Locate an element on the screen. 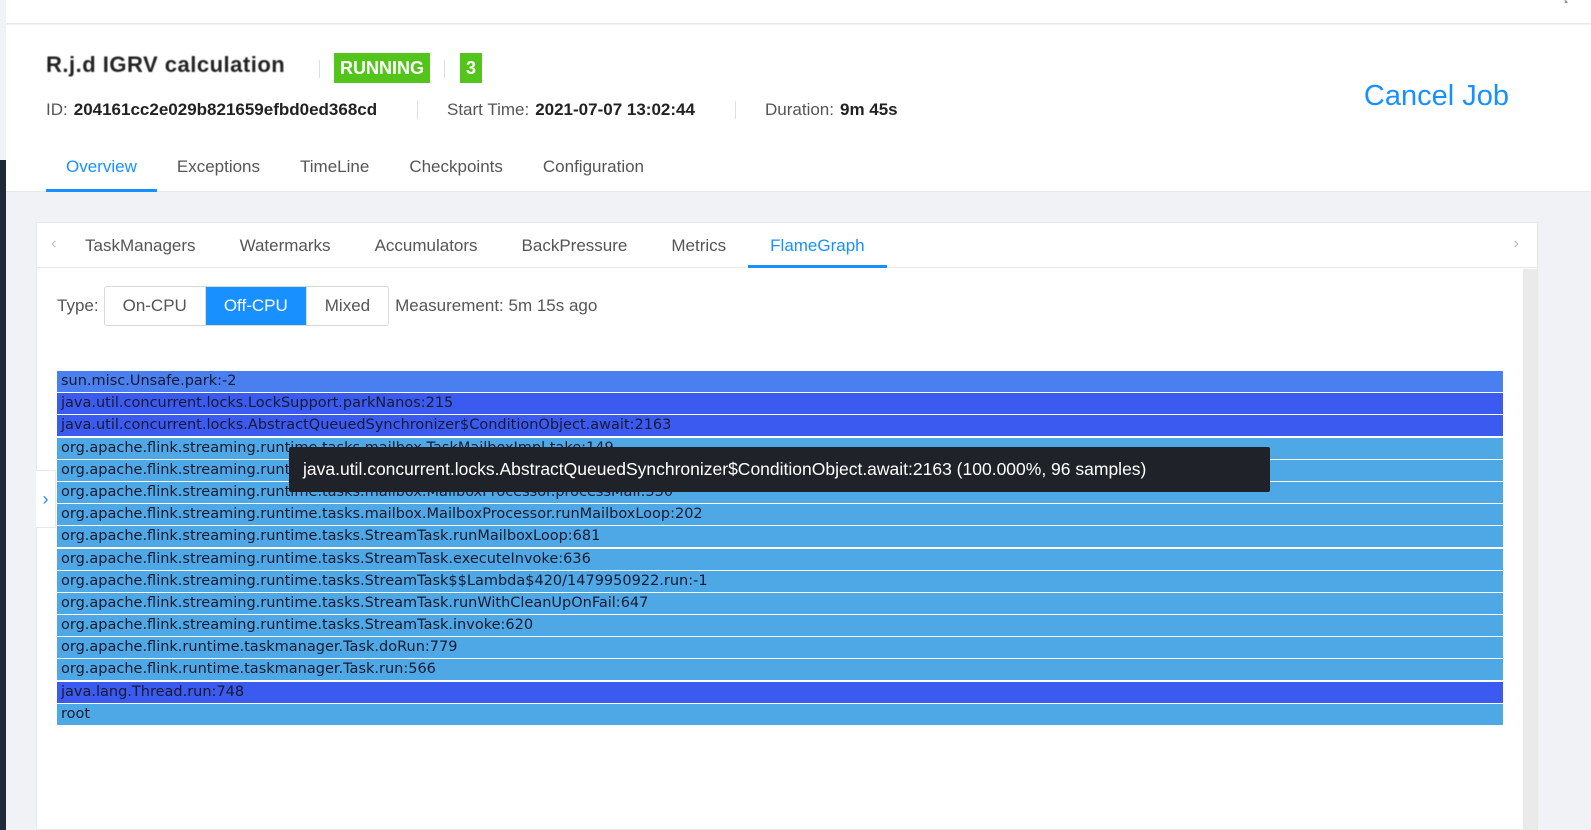 The width and height of the screenshot is (1591, 830). tab-timeline: TimeLine is located at coordinates (334, 168).